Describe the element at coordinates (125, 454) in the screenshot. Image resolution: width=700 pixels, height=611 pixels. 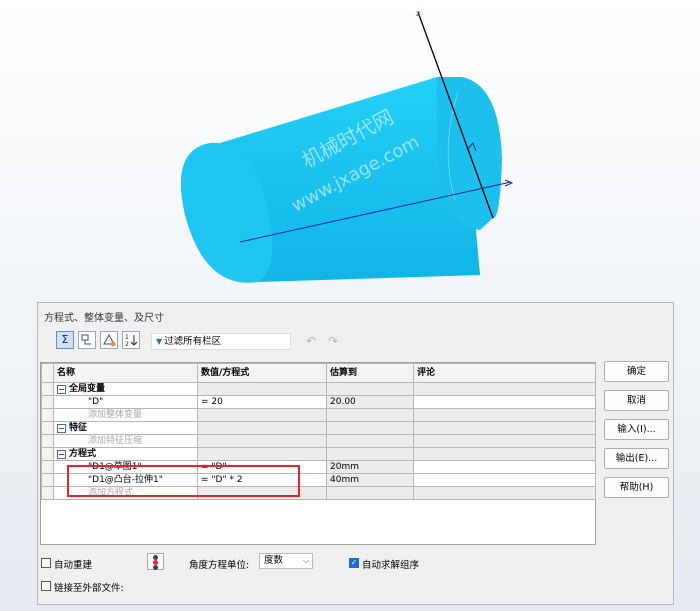
I see `group-equations-title: − 方程式` at that location.